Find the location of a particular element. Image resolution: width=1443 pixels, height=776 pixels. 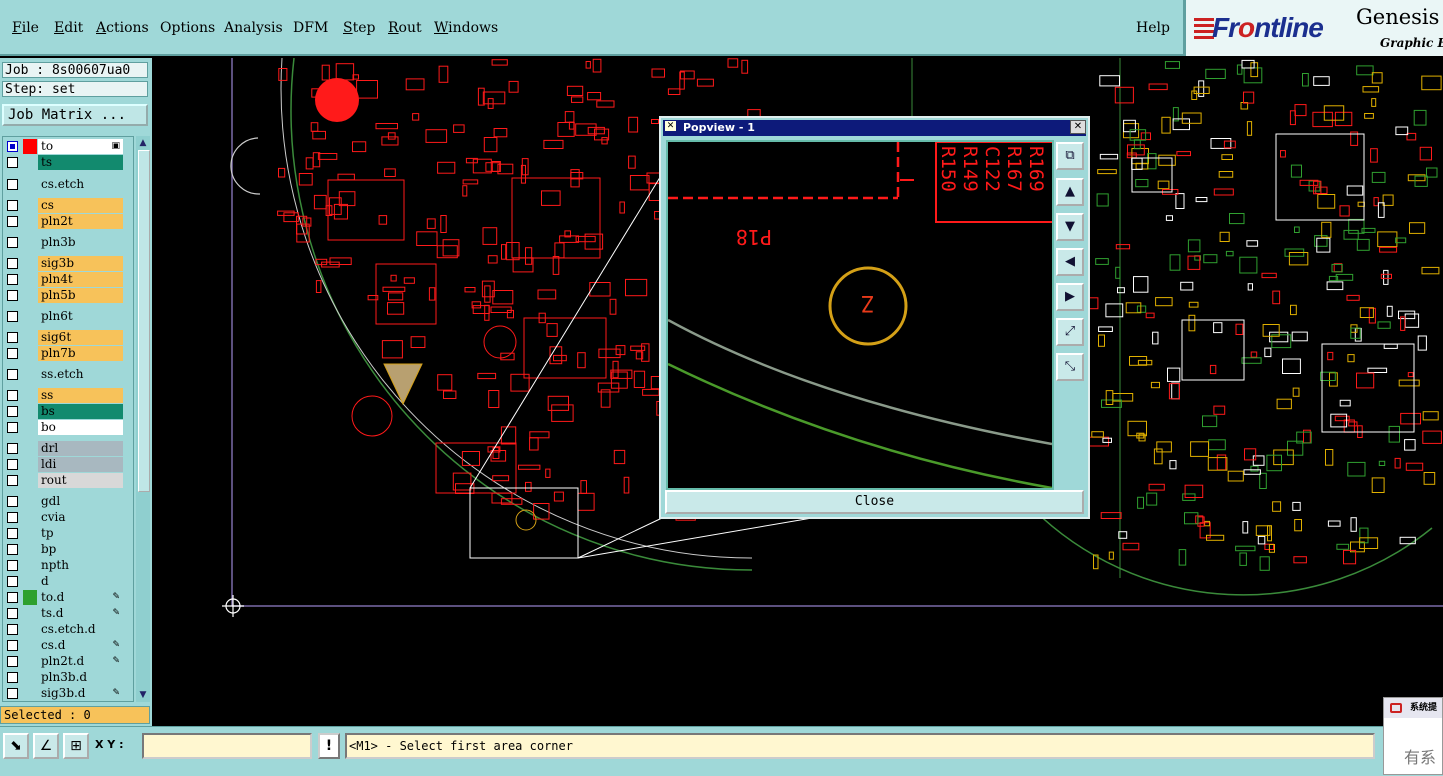

layer-row-ldi: ldi is located at coordinates (64, 464).